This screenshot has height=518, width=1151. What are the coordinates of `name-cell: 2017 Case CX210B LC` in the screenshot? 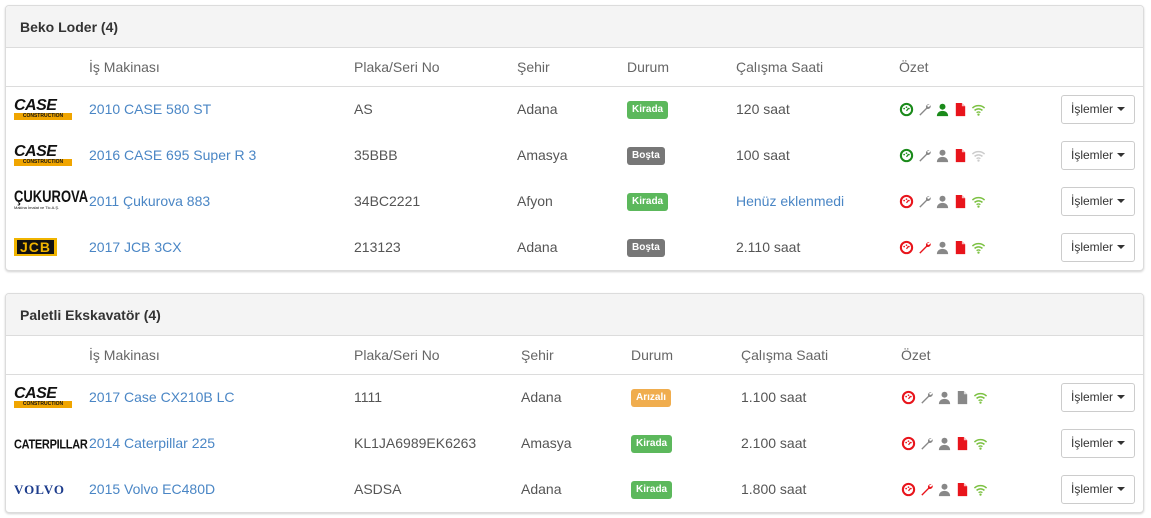 It's located at (221, 397).